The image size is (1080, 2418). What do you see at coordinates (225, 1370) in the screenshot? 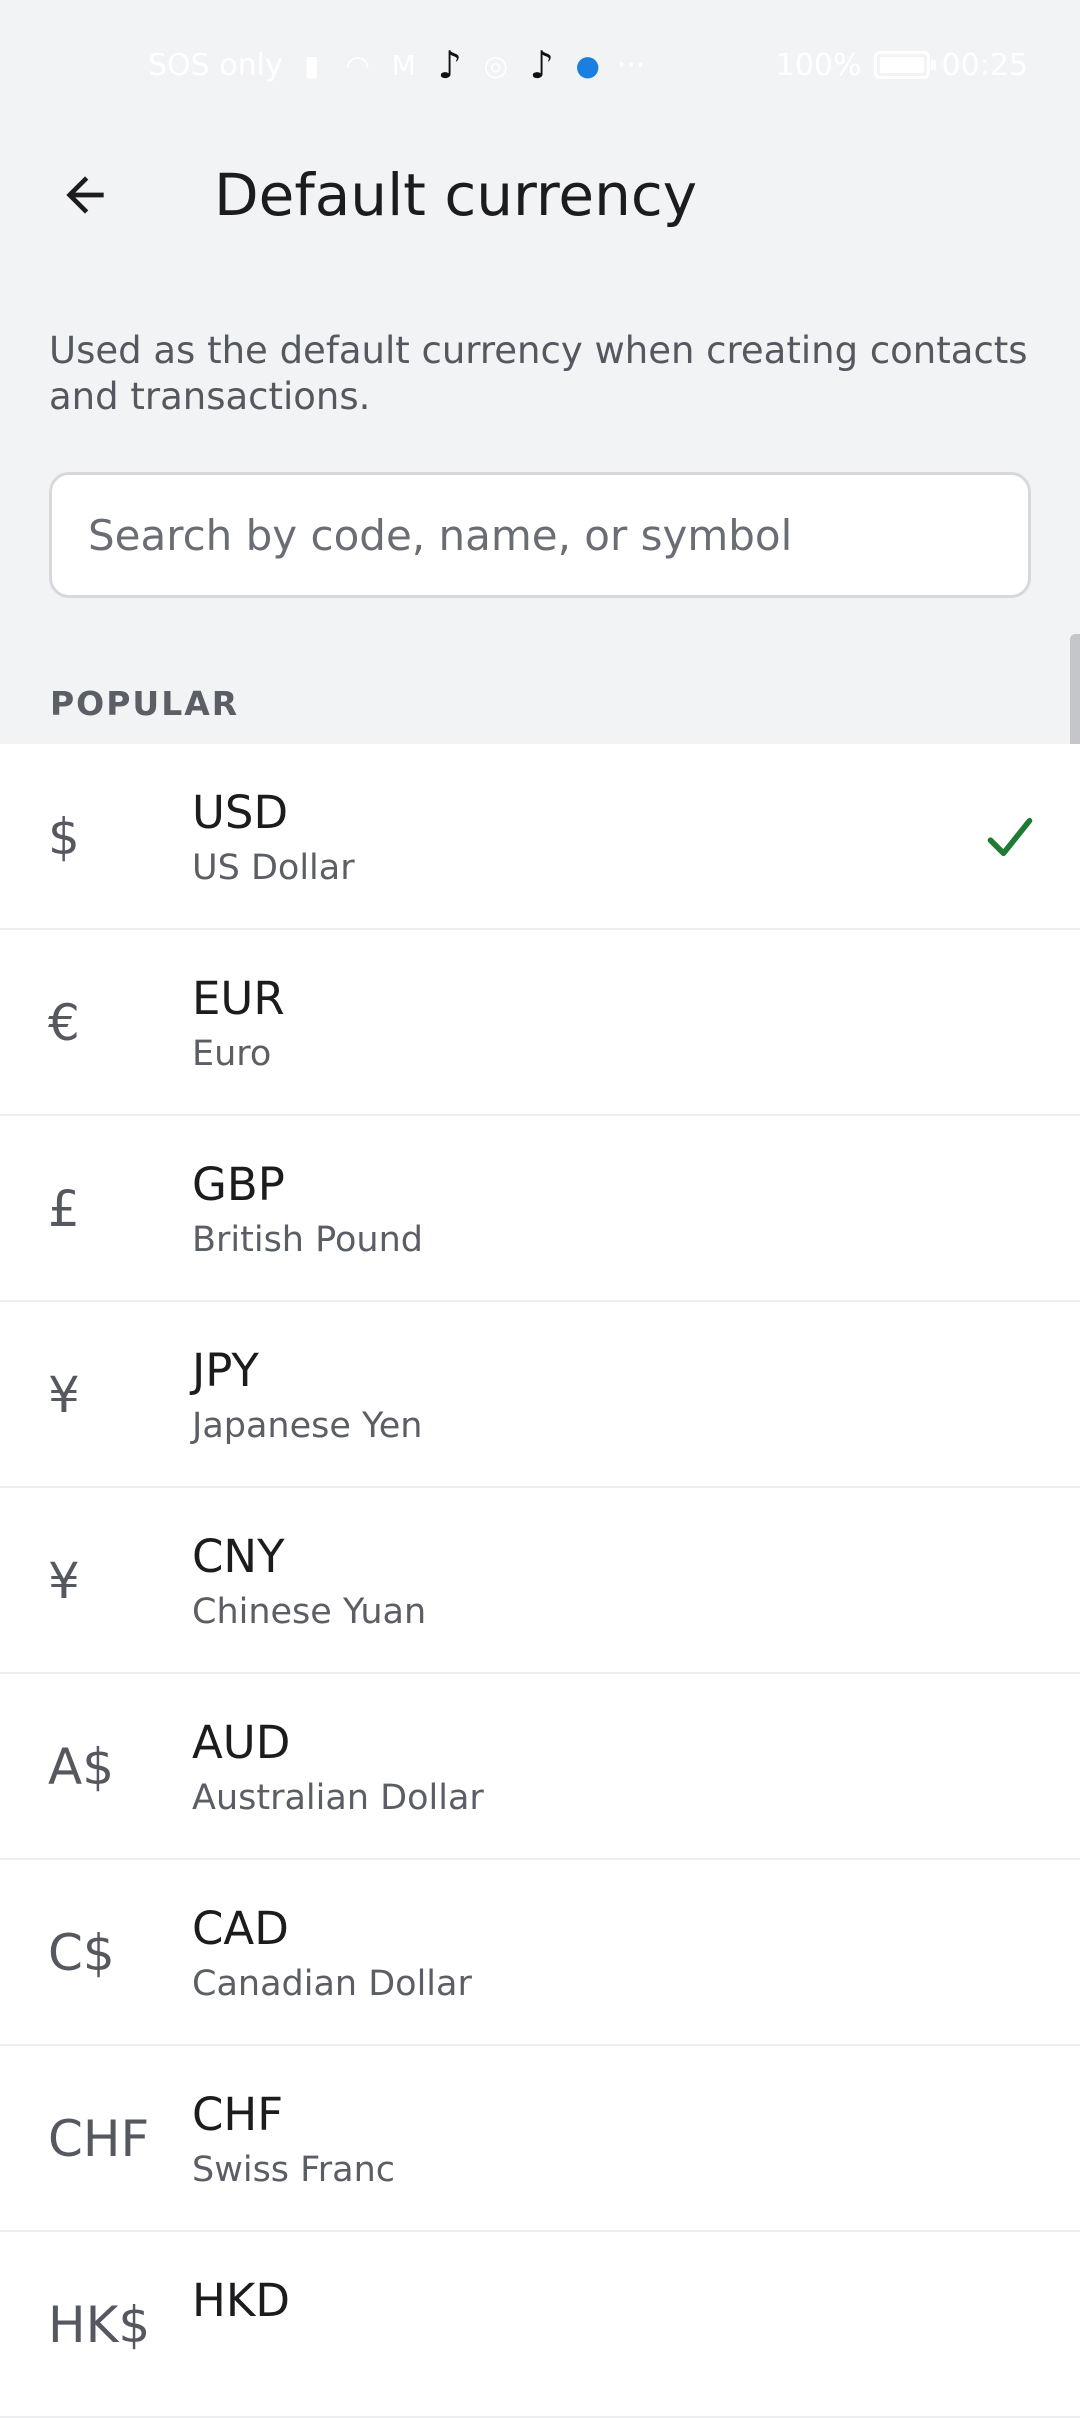
I see `currency-code: JPY` at bounding box center [225, 1370].